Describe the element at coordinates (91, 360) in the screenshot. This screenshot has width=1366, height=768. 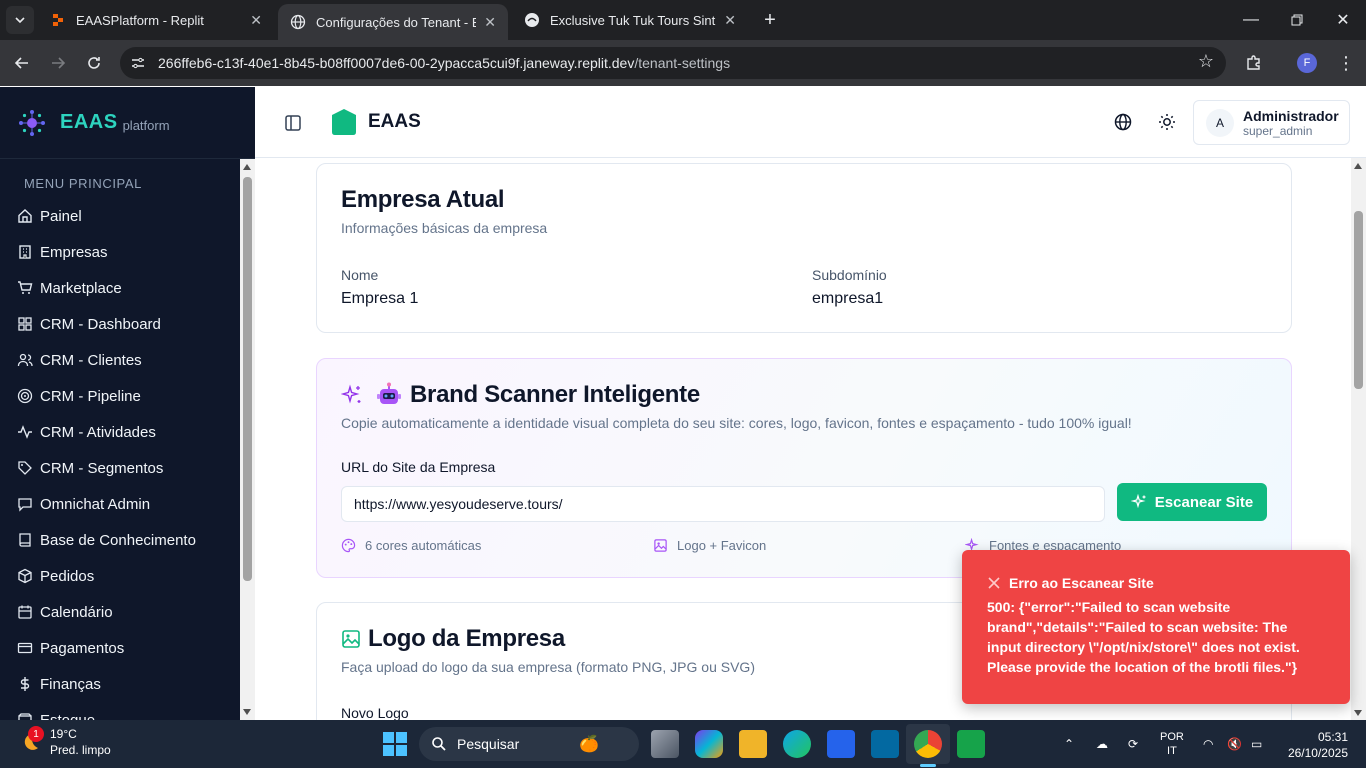
I see `sidebar-item-label: CRM - Clientes` at that location.